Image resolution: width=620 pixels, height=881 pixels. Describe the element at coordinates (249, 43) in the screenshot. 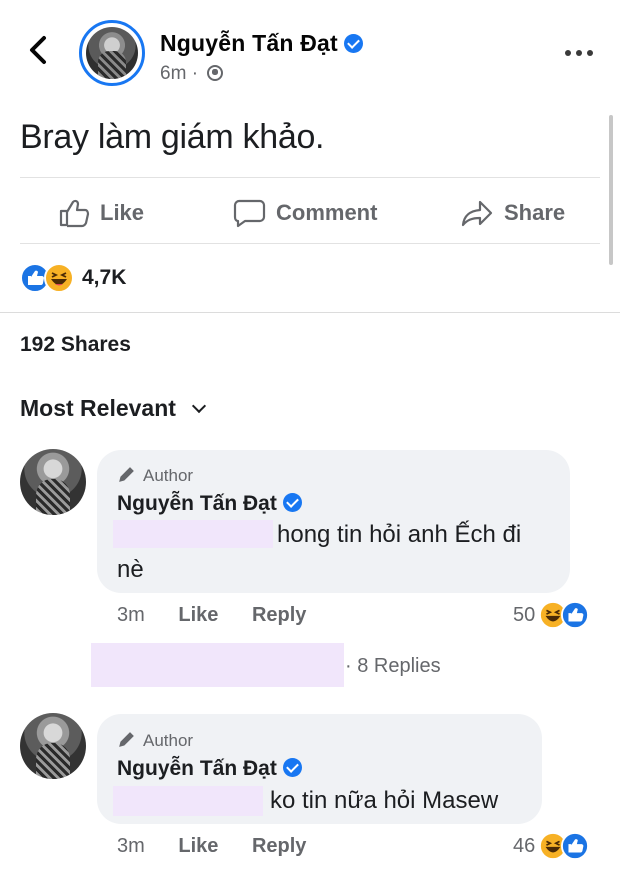

I see `author-name: Nguyễn Tấn Đạt` at that location.